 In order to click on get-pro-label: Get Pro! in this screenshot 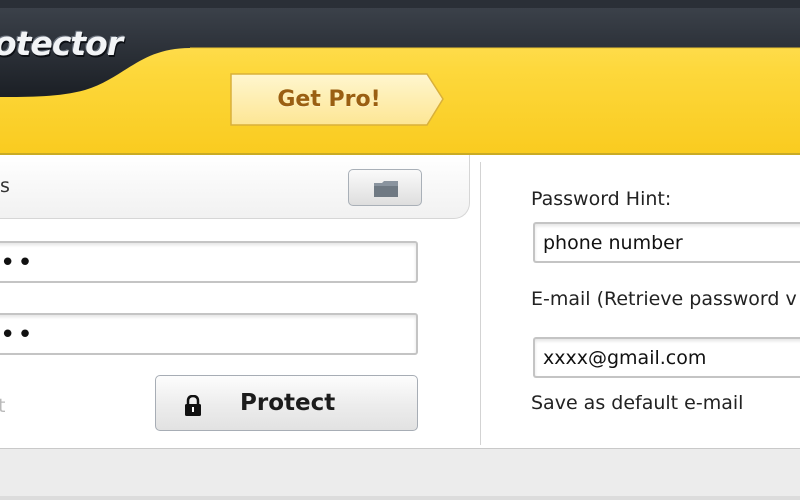, I will do `click(329, 99)`.